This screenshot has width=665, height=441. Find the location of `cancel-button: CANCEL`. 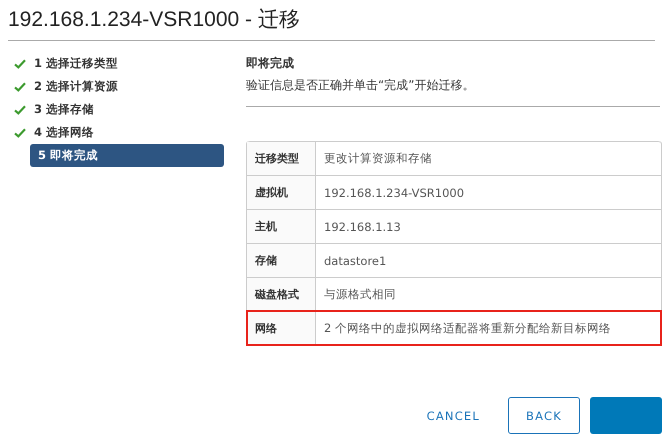

cancel-button: CANCEL is located at coordinates (453, 415).